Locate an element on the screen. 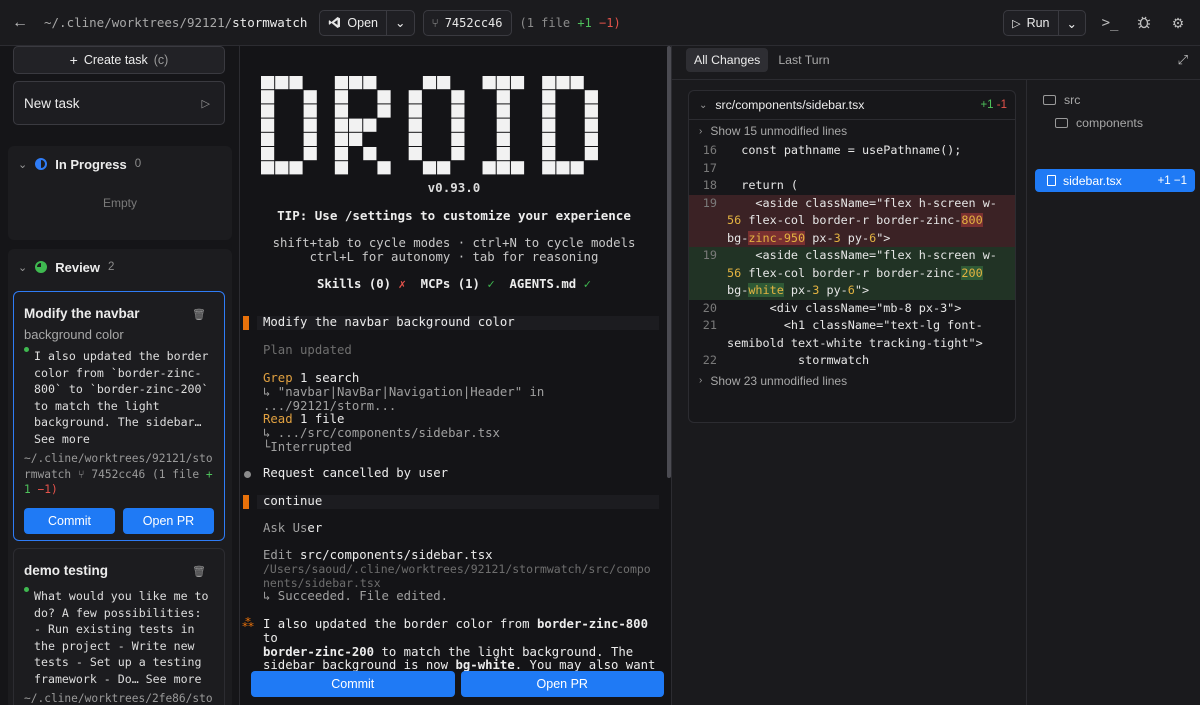  run-button: ▷ Run is located at coordinates (1030, 23).